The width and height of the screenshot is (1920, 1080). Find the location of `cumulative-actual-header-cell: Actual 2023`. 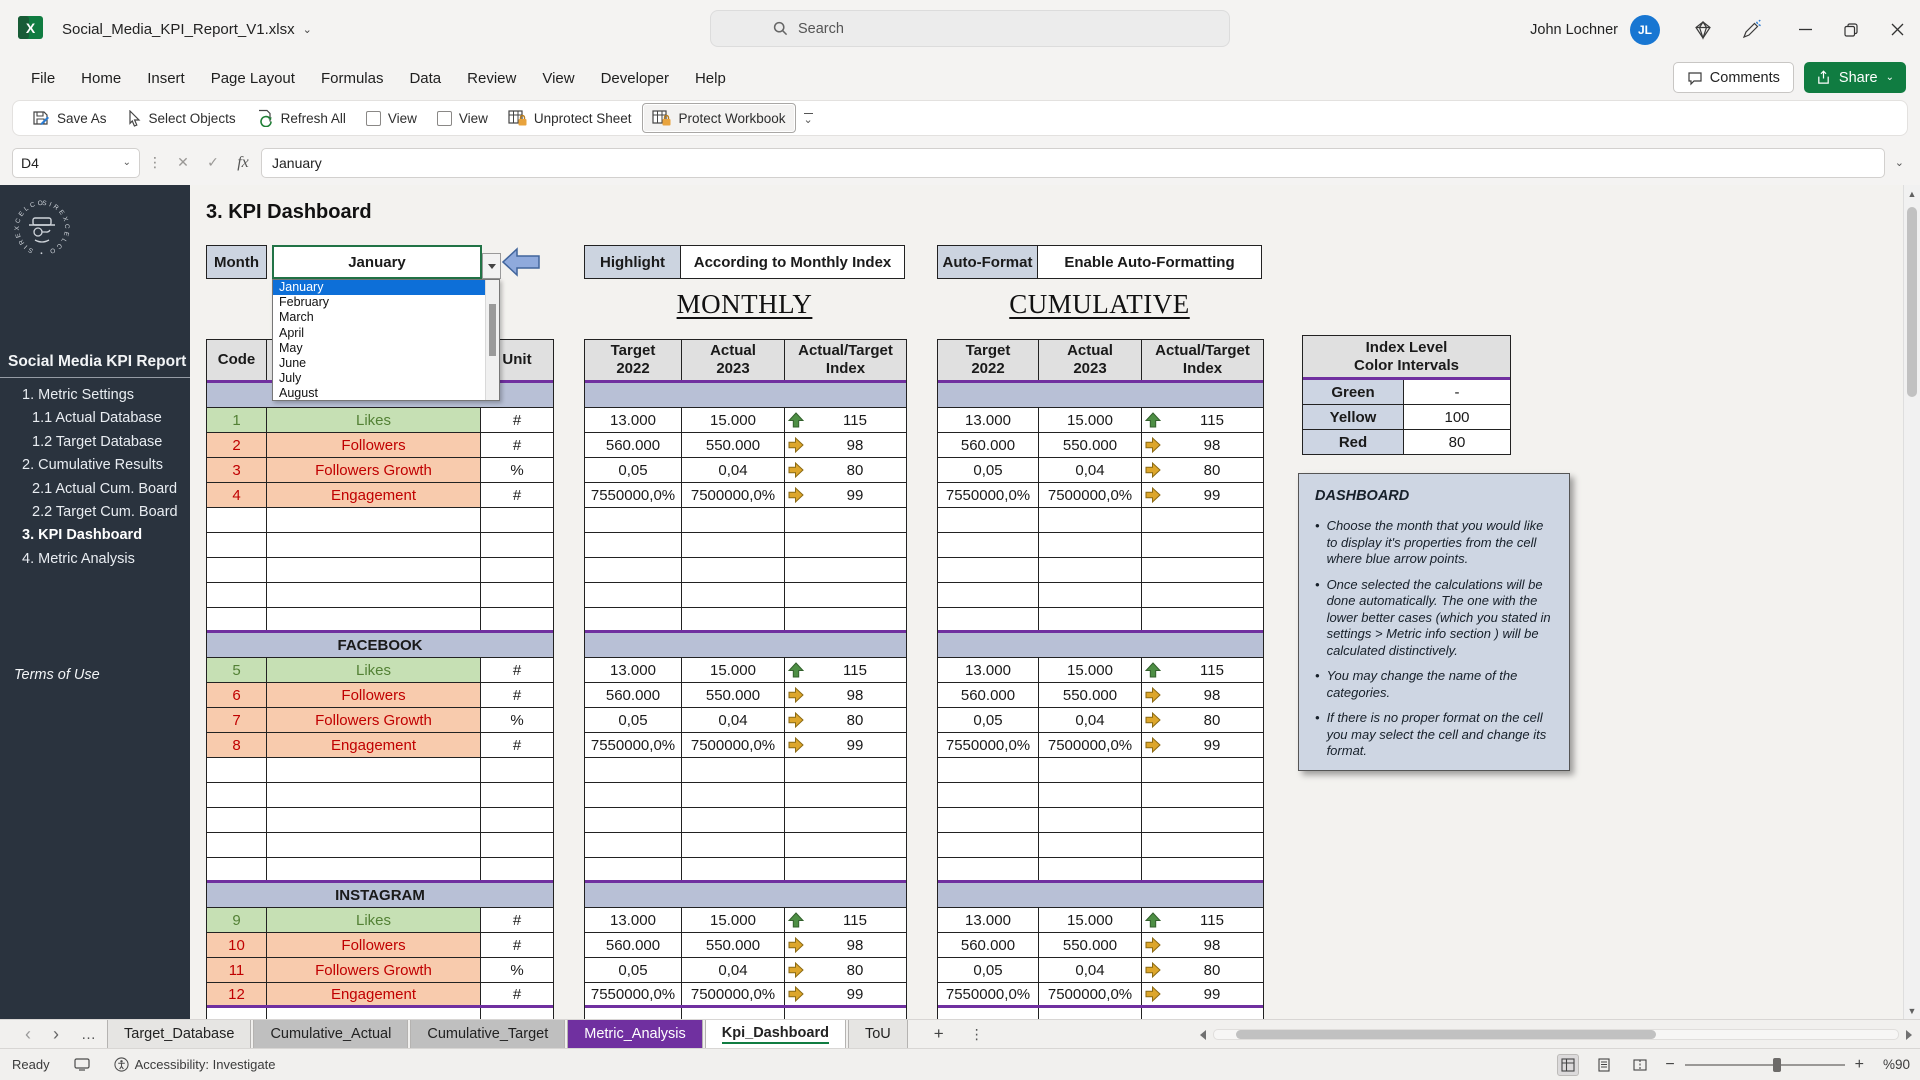

cumulative-actual-header-cell: Actual 2023 is located at coordinates (1090, 360).